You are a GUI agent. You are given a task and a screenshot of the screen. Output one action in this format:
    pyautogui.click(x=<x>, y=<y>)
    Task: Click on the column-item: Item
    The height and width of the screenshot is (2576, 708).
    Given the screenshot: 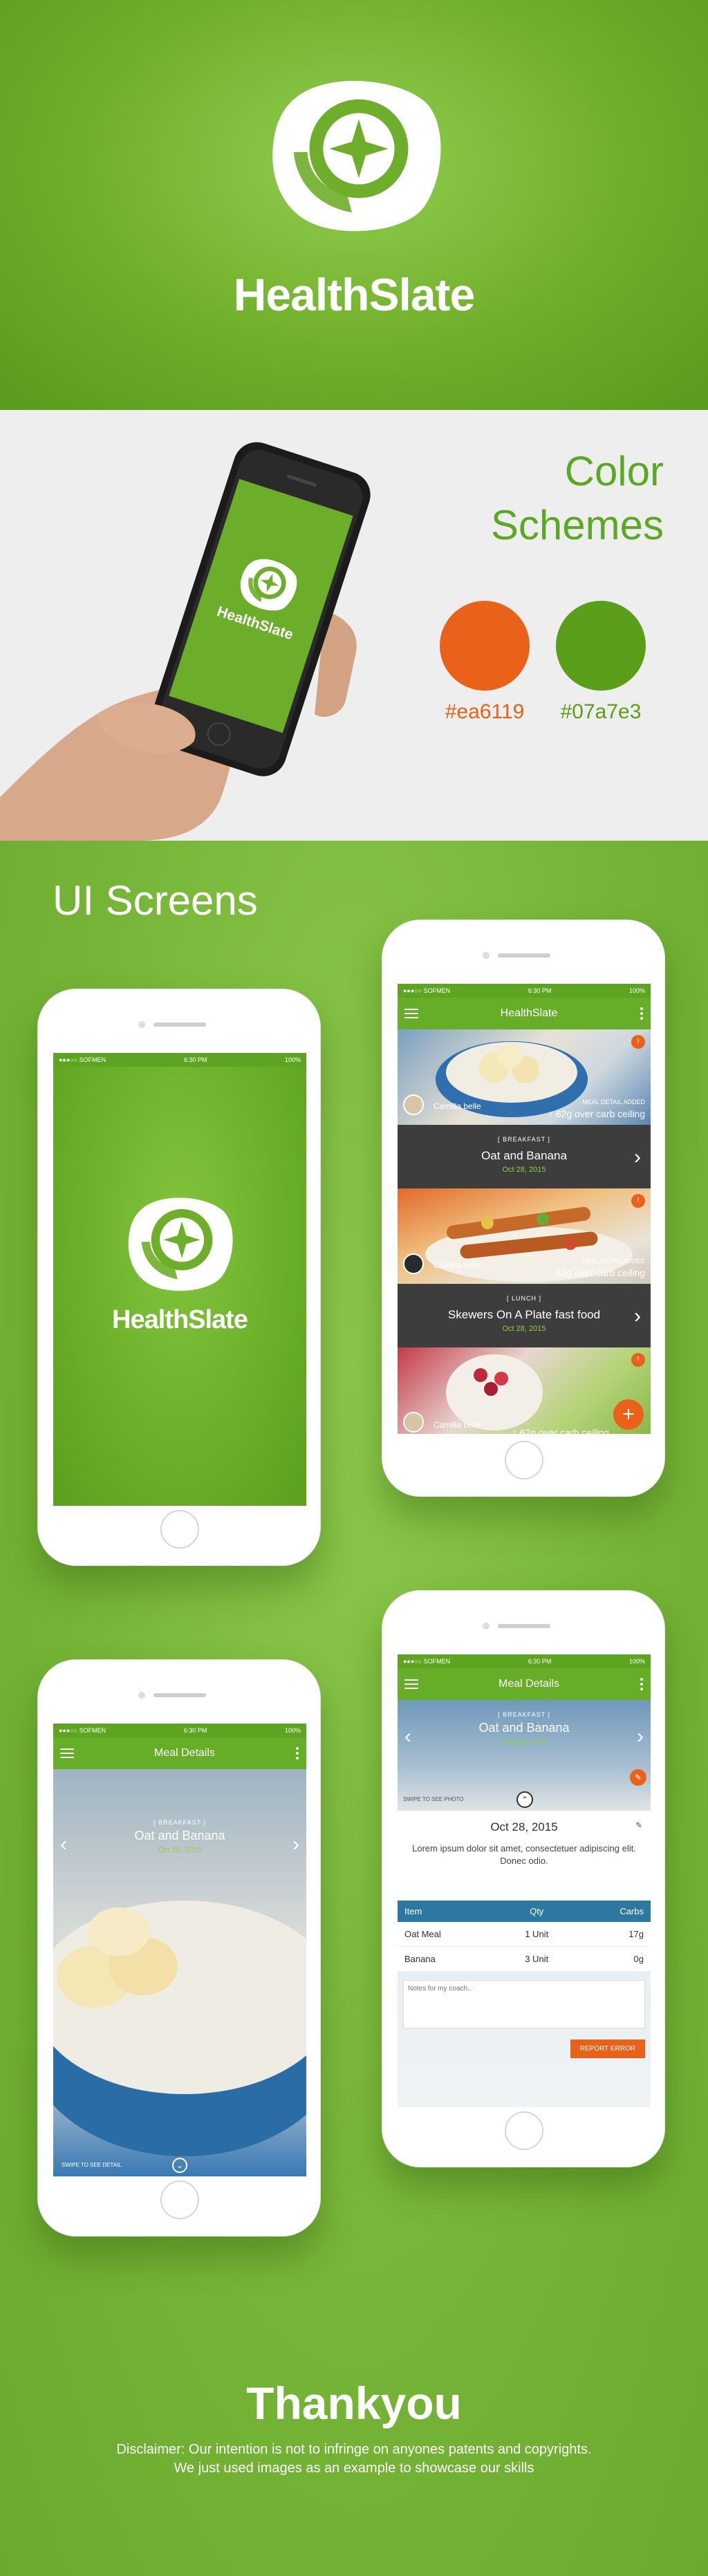 What is the action you would take?
    pyautogui.click(x=448, y=1911)
    